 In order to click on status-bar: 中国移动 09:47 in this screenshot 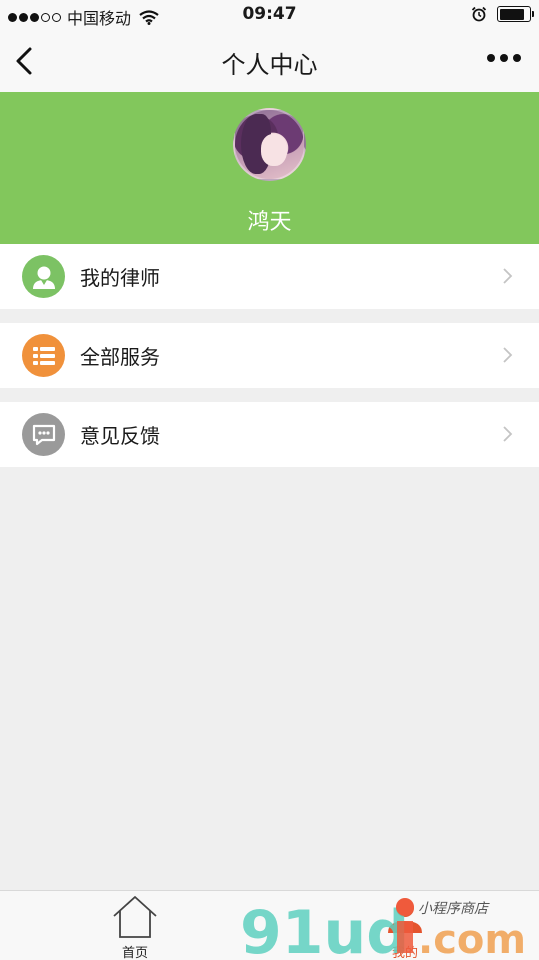, I will do `click(269, 15)`.